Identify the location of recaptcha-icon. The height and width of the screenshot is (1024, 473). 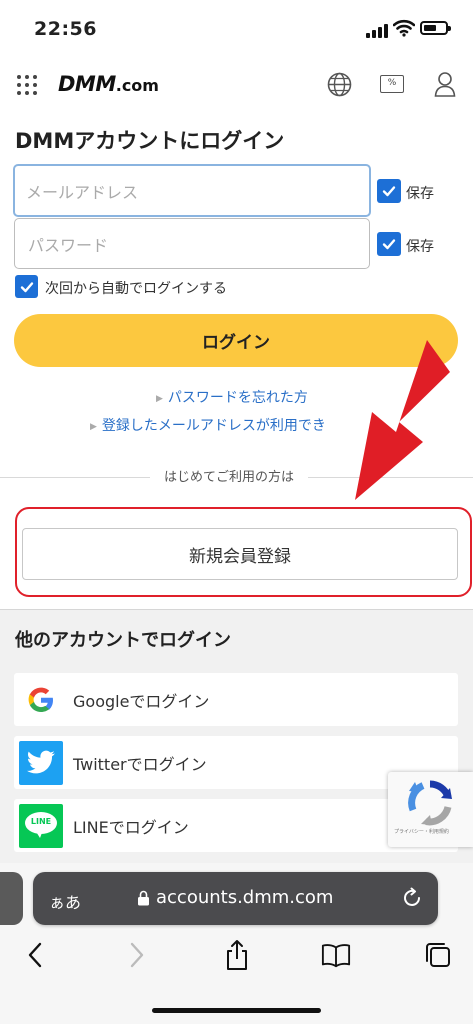
(430, 803).